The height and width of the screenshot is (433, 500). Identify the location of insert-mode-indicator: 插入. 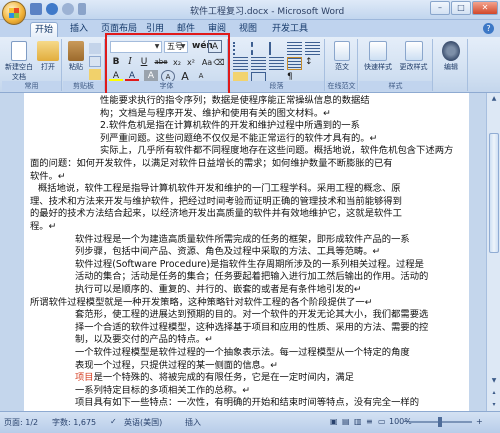
(193, 422).